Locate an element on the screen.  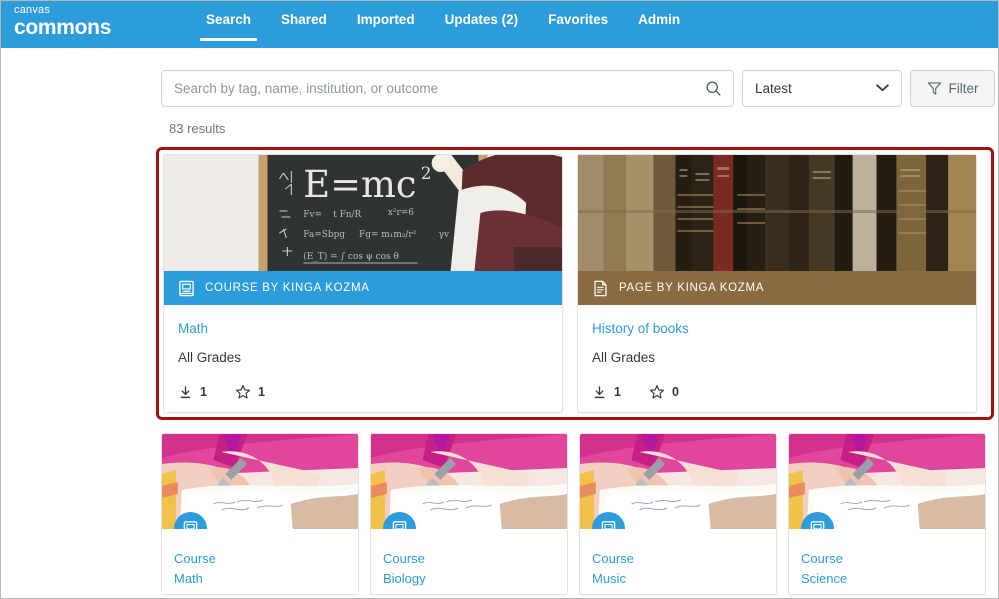
chevron-down-icon is located at coordinates (882, 88).